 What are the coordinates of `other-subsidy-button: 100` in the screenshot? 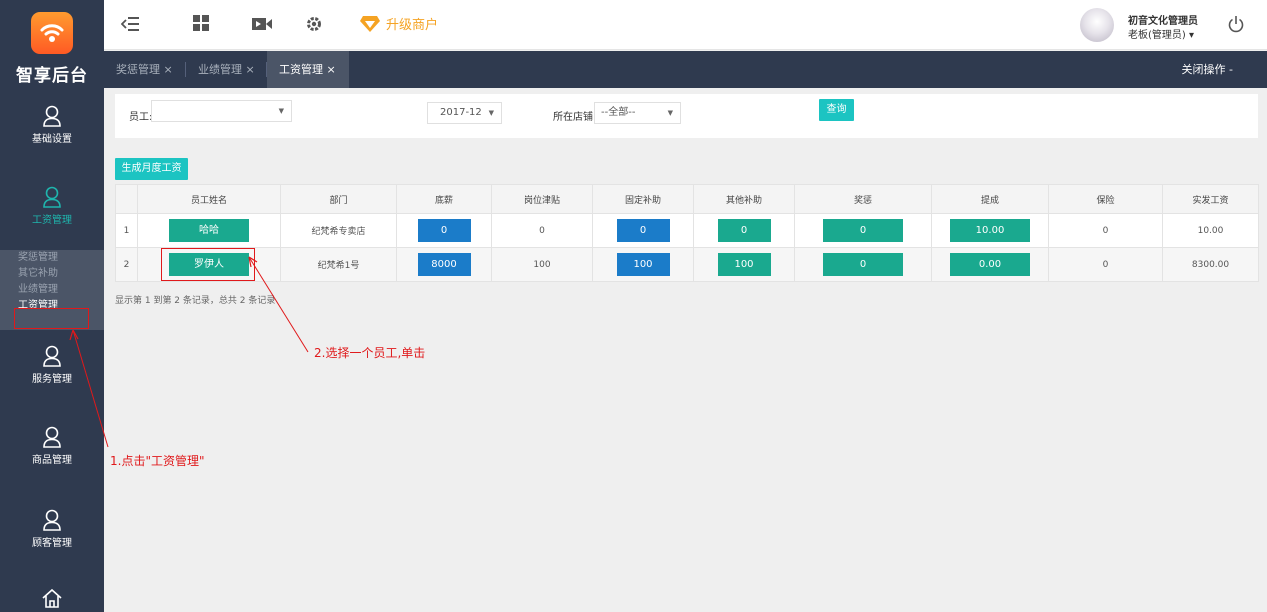 It's located at (744, 264).